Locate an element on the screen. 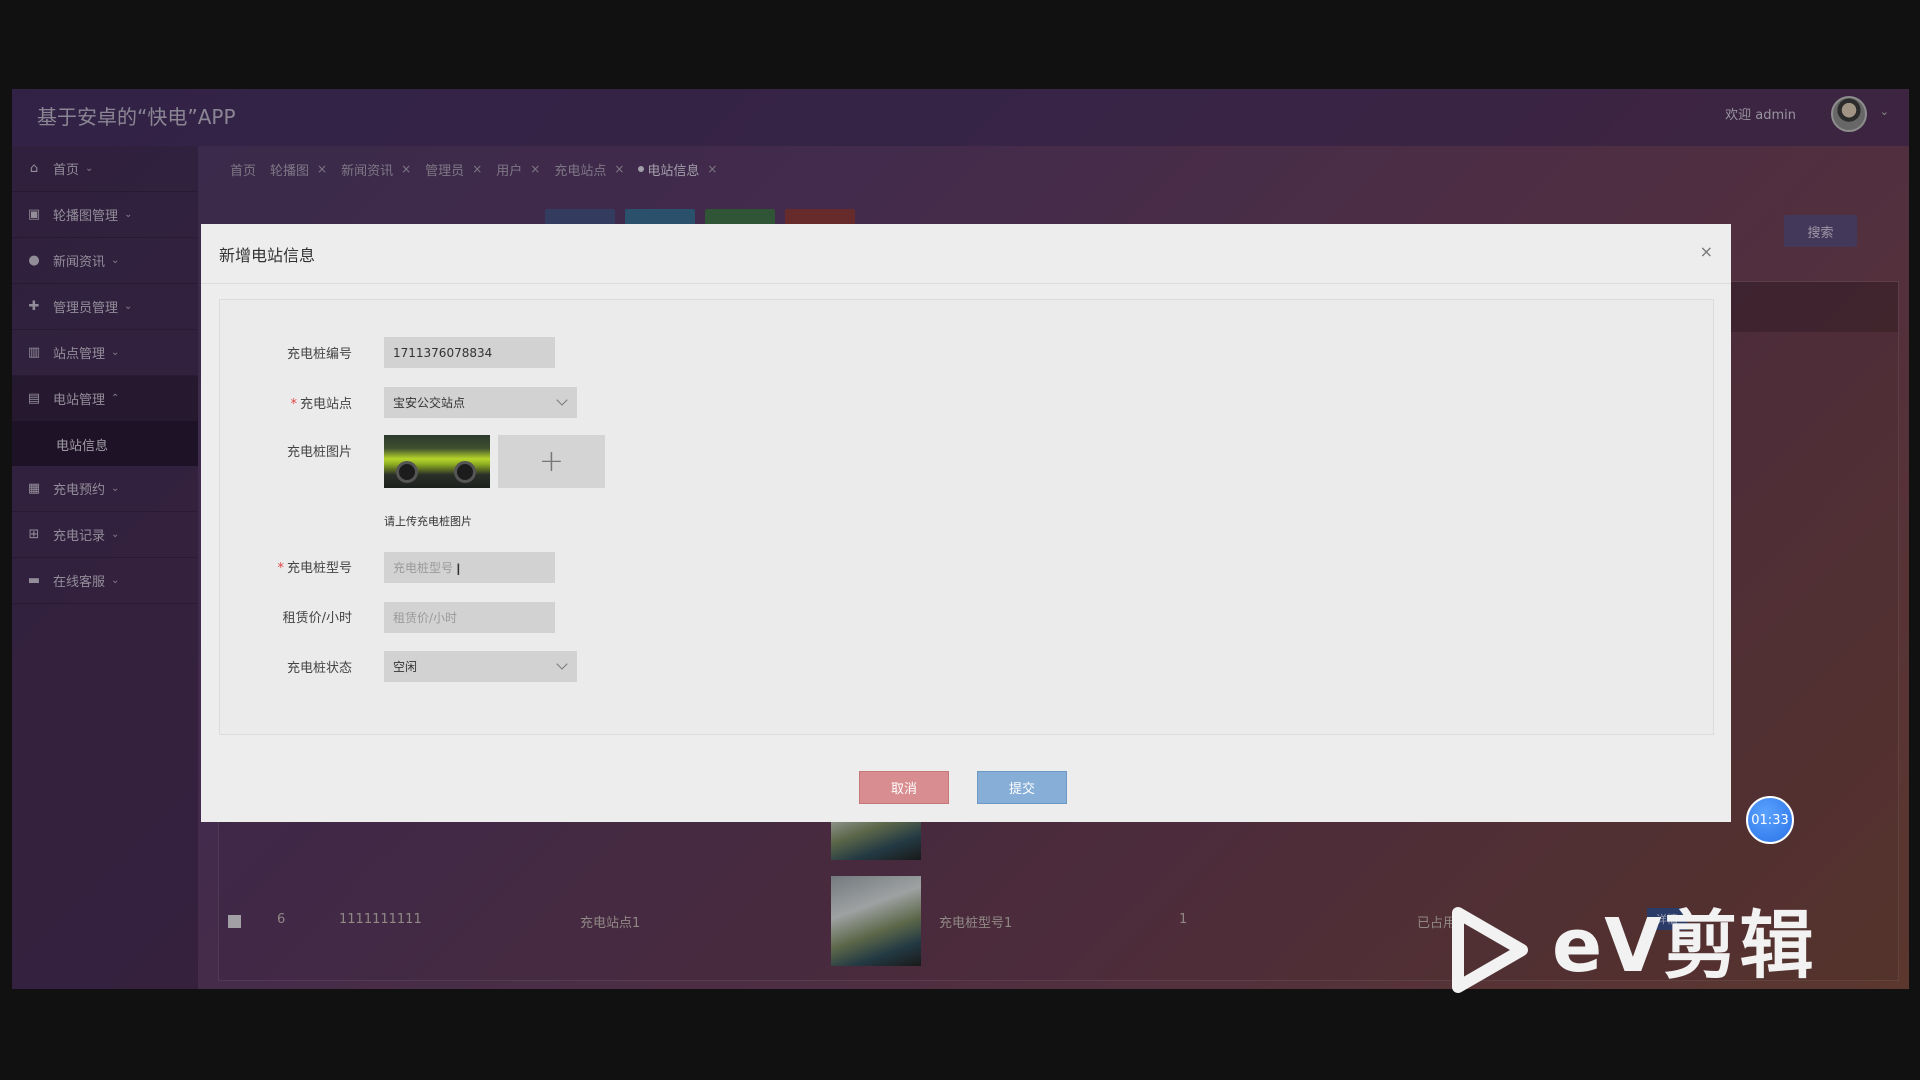 The image size is (1920, 1080). pile-model-label: * 充电桩型号 is located at coordinates (286, 566).